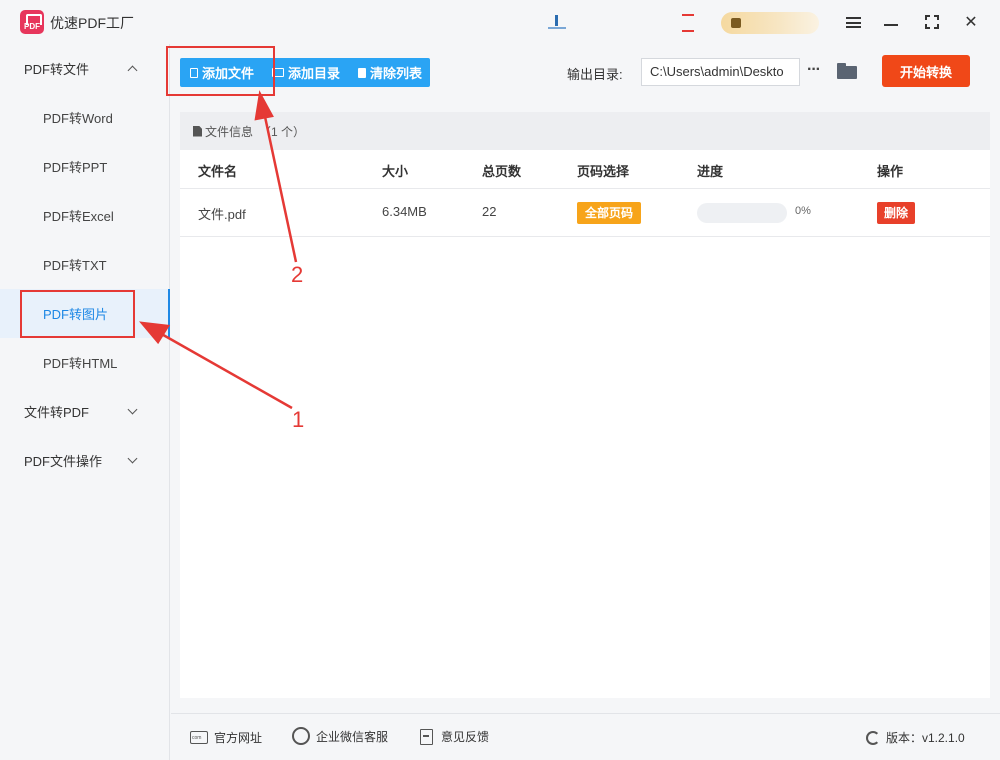  I want to click on more-options-button: ···, so click(817, 72).